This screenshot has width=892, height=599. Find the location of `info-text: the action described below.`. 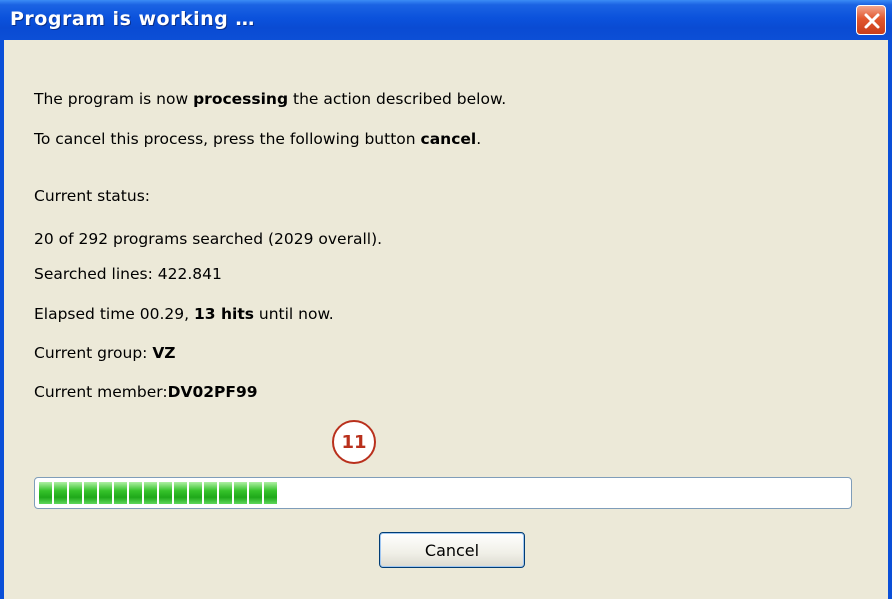

info-text: the action described below. is located at coordinates (397, 99).